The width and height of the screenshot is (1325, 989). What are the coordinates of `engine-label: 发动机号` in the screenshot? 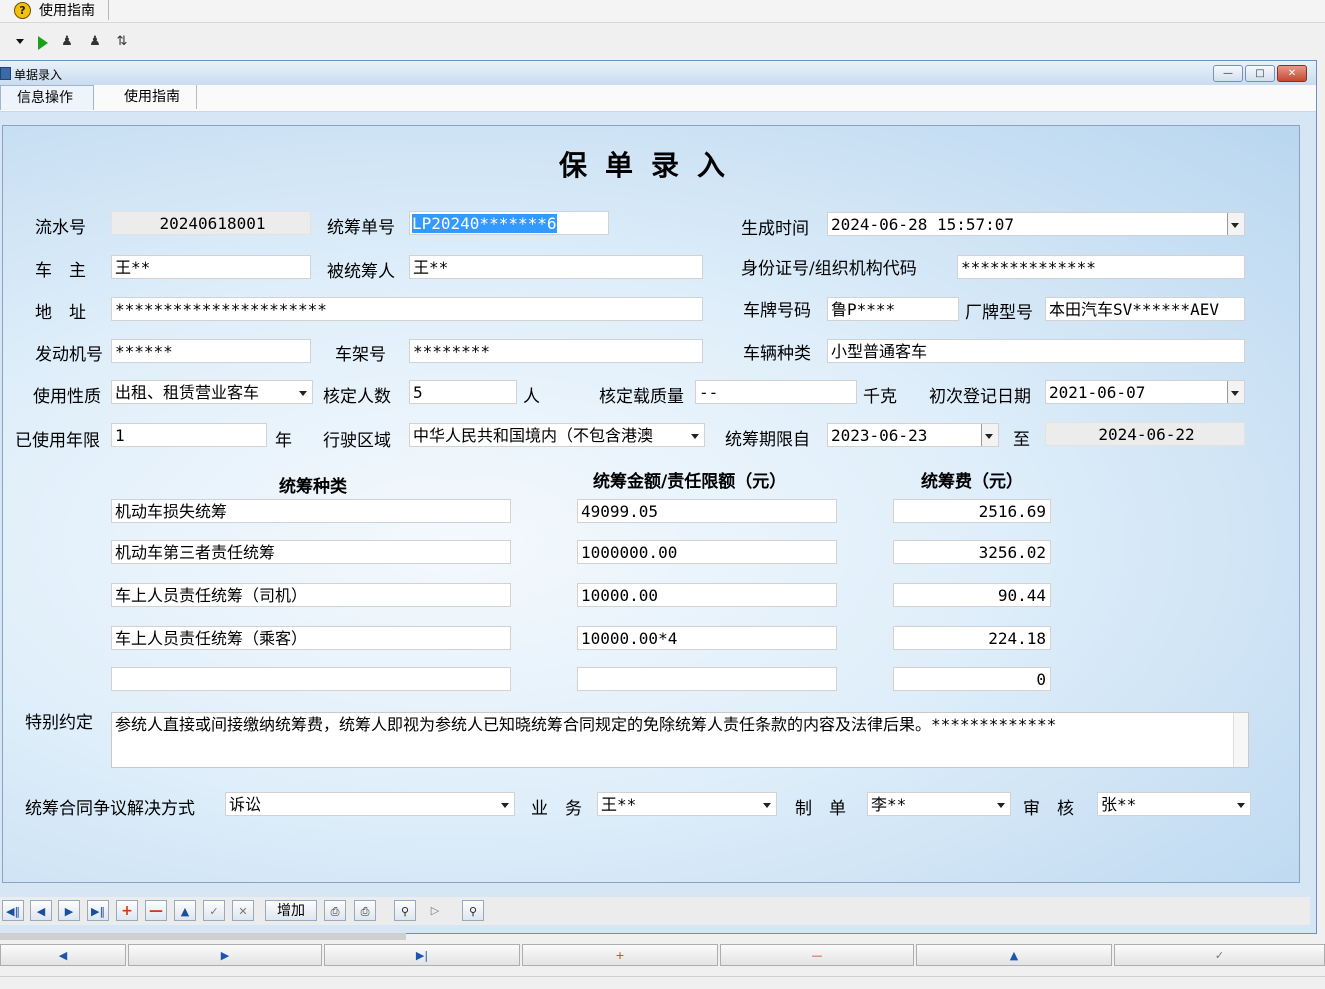 It's located at (69, 355).